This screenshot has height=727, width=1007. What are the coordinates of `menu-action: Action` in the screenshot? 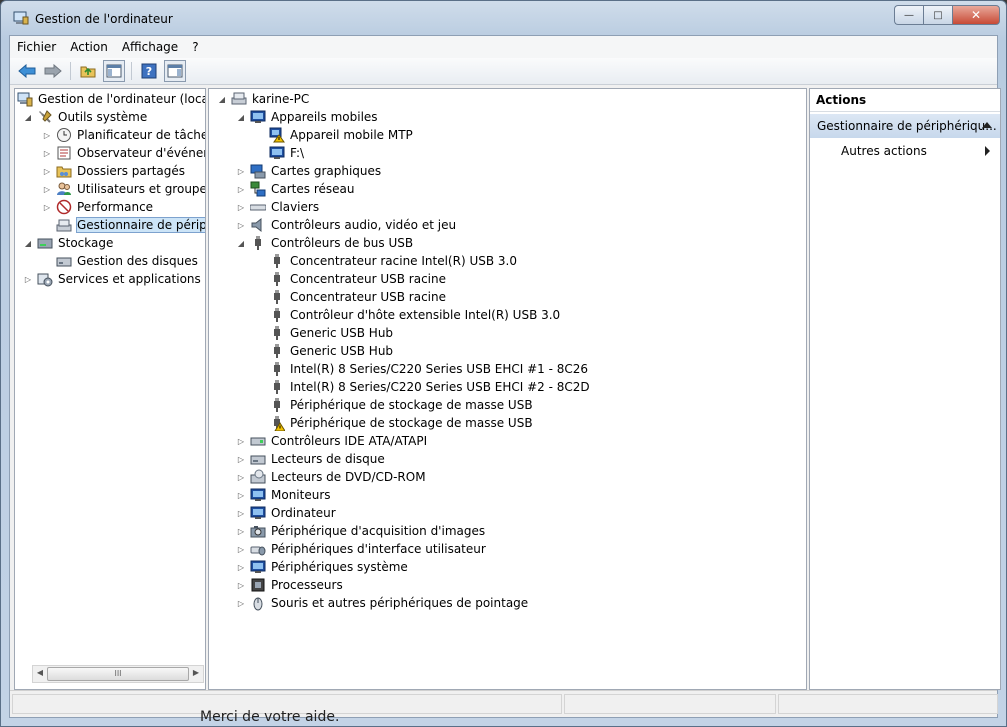 It's located at (89, 47).